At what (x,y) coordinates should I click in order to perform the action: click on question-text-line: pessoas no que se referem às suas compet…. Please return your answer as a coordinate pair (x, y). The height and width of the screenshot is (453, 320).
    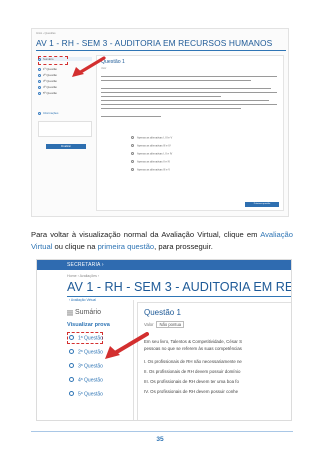
    Looking at the image, I should click on (193, 348).